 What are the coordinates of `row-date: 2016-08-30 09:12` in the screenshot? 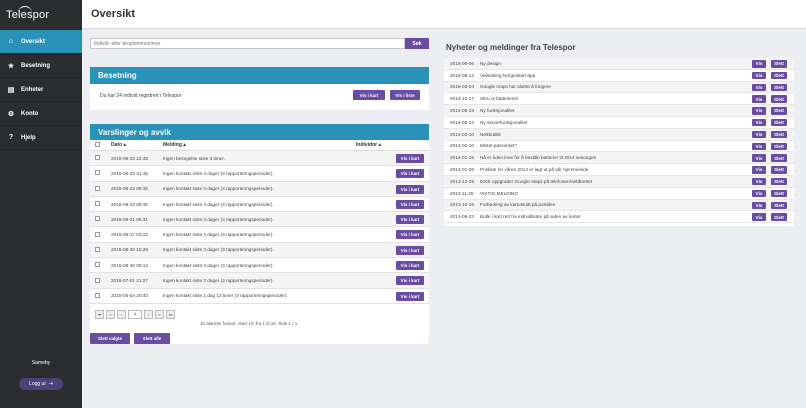 It's located at (130, 265).